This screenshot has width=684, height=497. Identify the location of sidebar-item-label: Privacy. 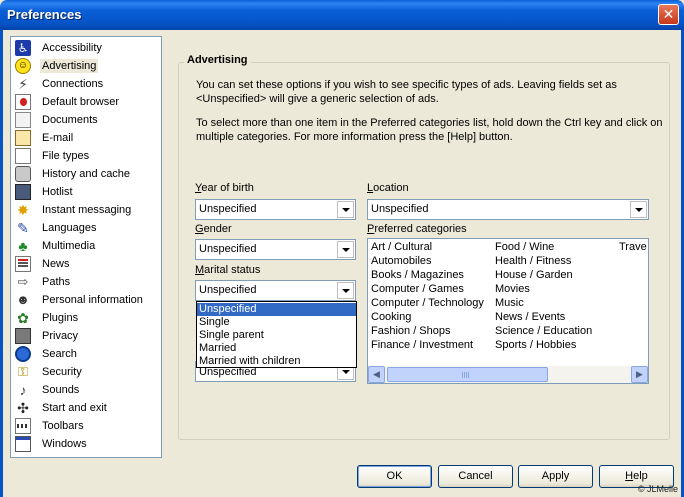
(60, 336).